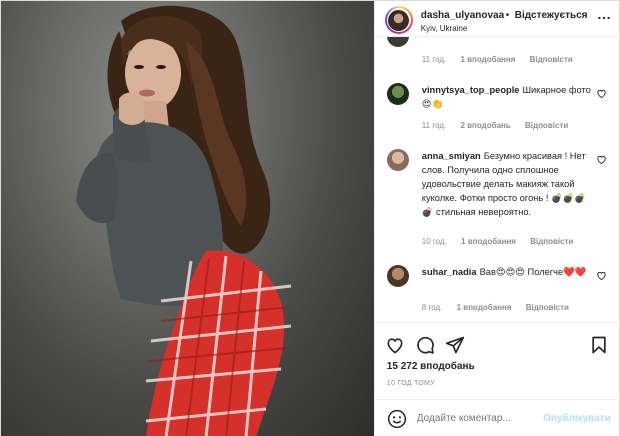  Describe the element at coordinates (577, 418) in the screenshot. I see `publish-button: Опублікувати` at that location.